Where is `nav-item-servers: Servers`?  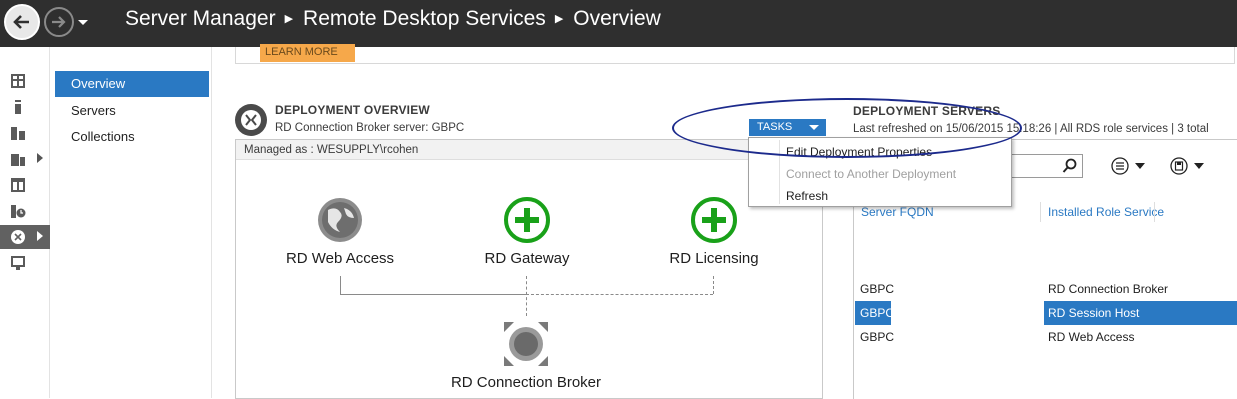 nav-item-servers: Servers is located at coordinates (132, 111).